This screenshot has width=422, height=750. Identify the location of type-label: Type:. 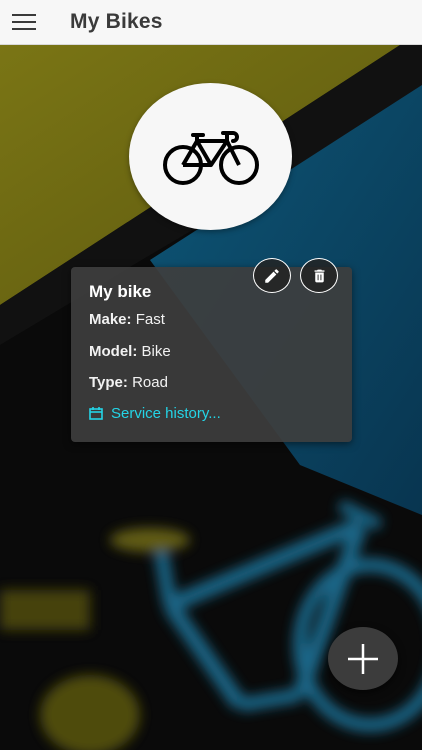
(108, 382).